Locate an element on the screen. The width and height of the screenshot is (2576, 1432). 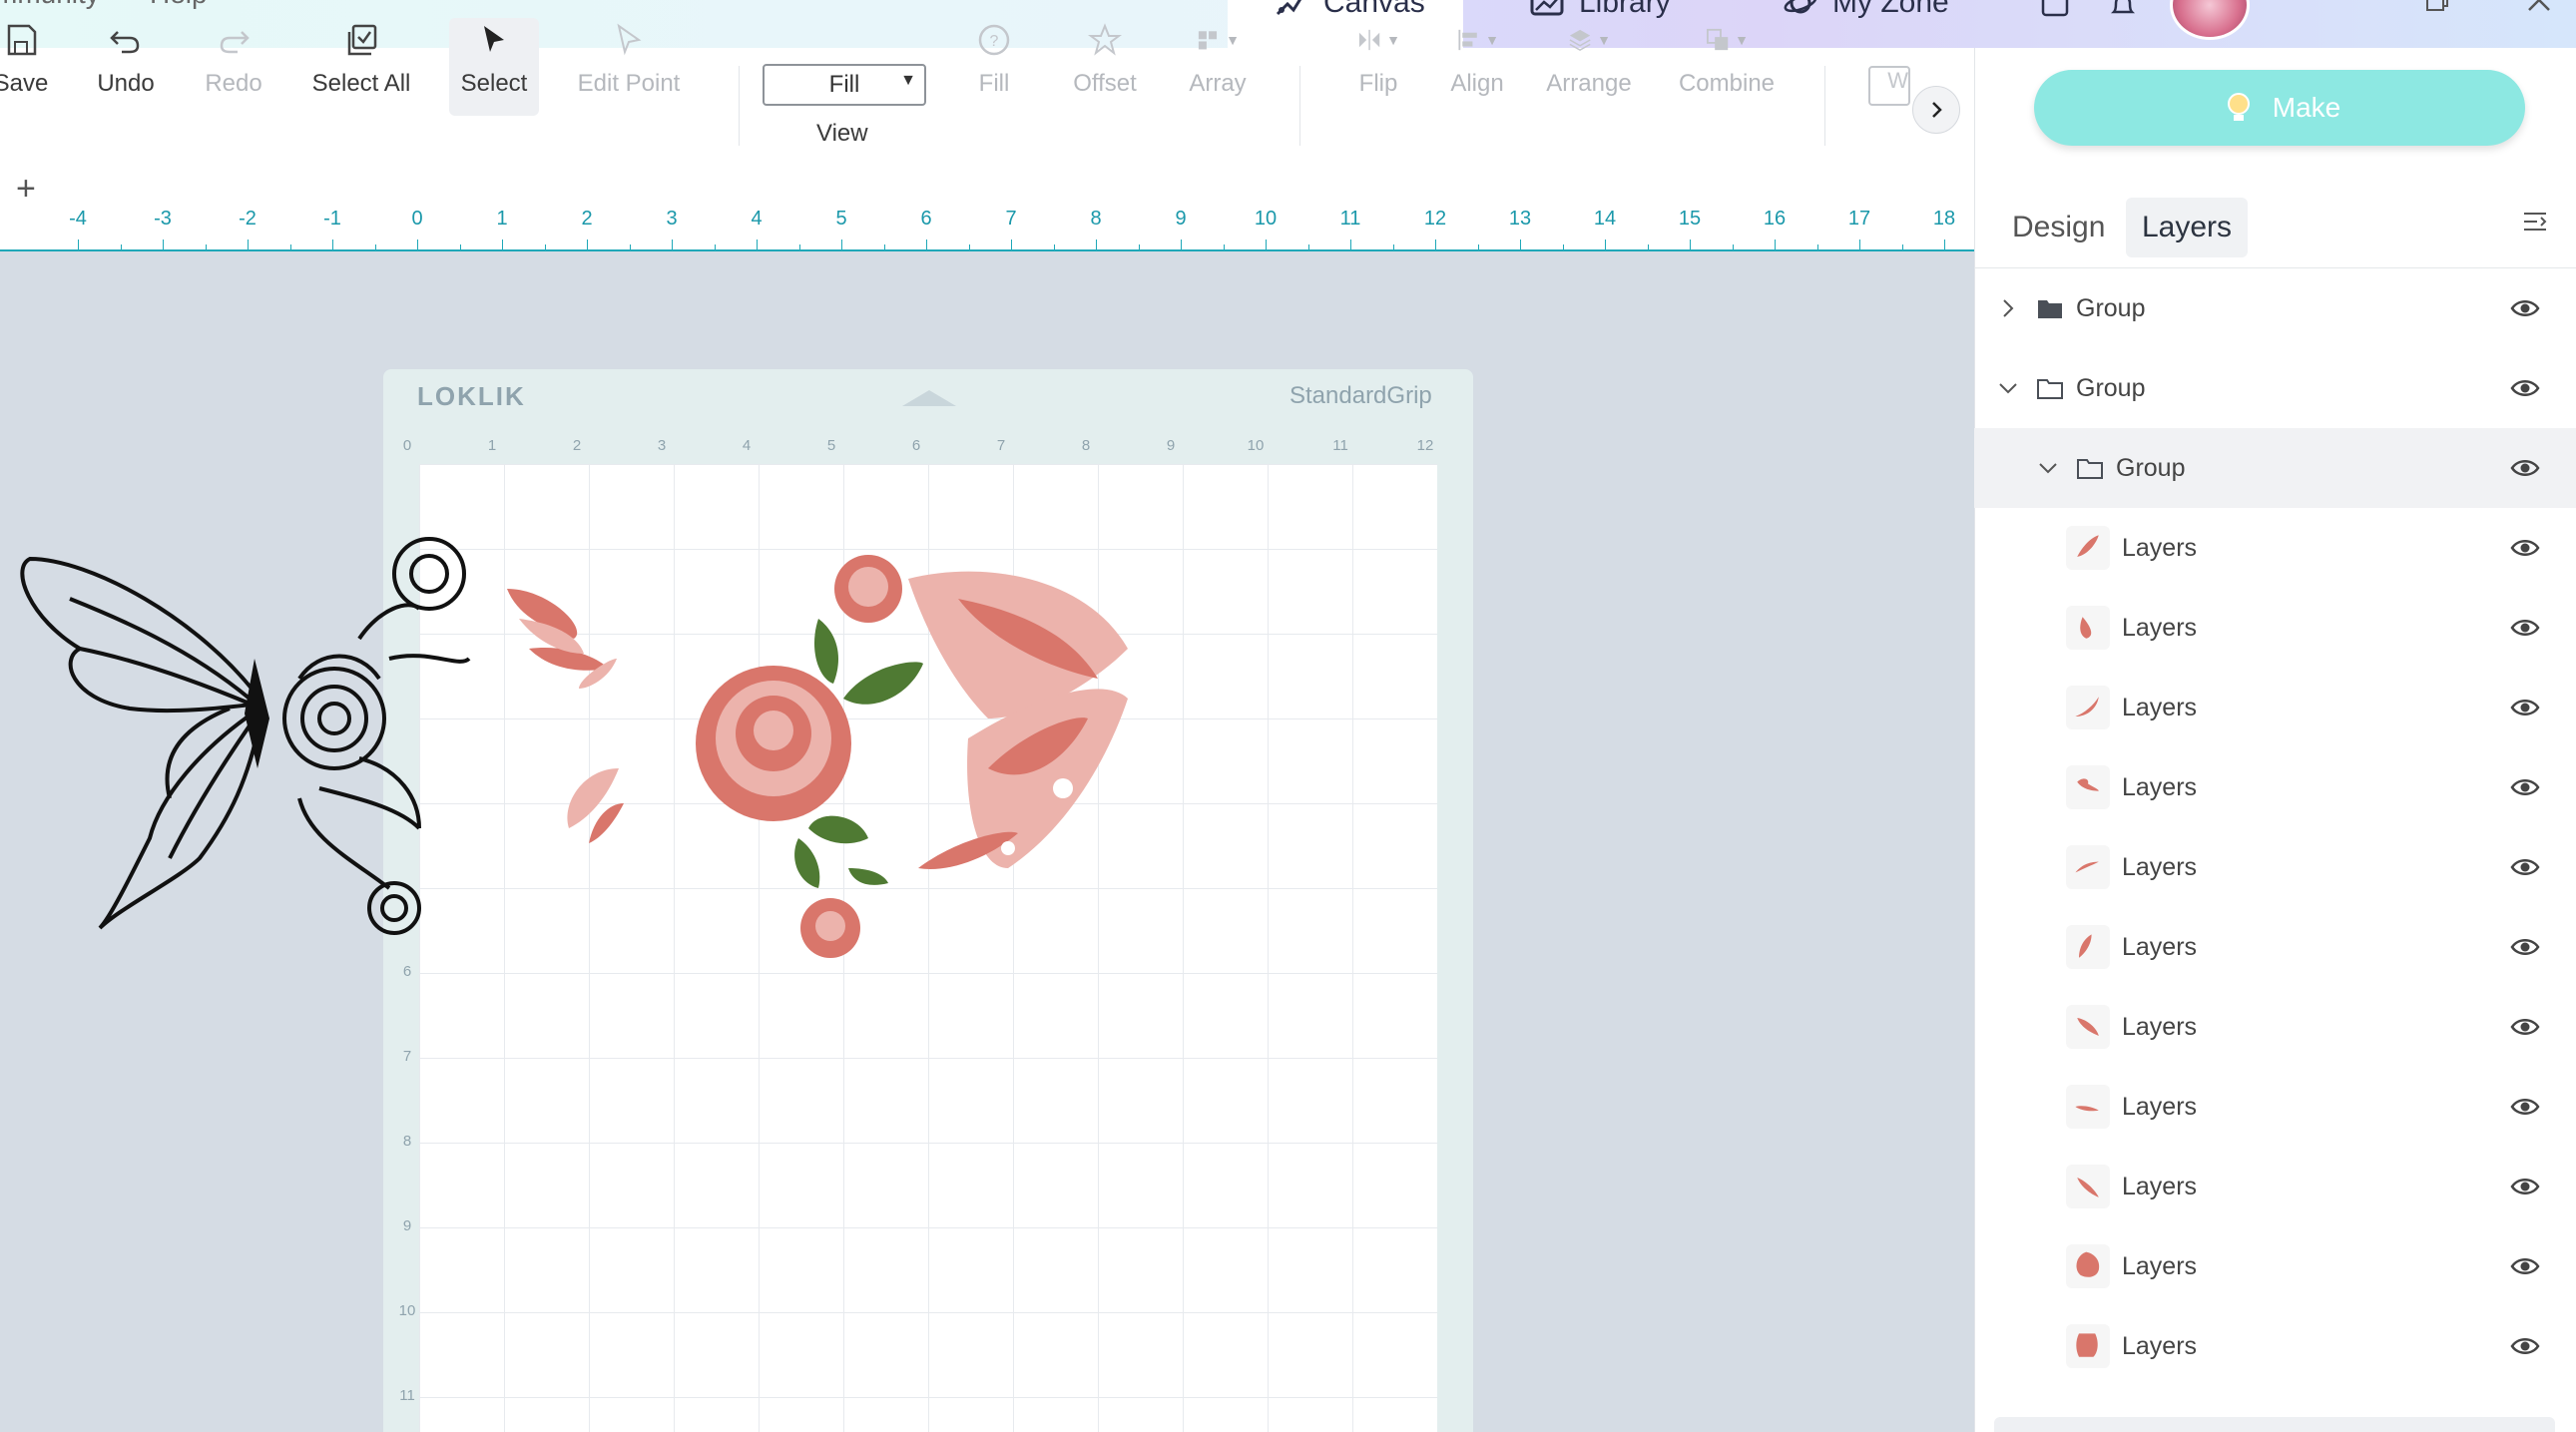
bell-icon is located at coordinates (2123, 10).